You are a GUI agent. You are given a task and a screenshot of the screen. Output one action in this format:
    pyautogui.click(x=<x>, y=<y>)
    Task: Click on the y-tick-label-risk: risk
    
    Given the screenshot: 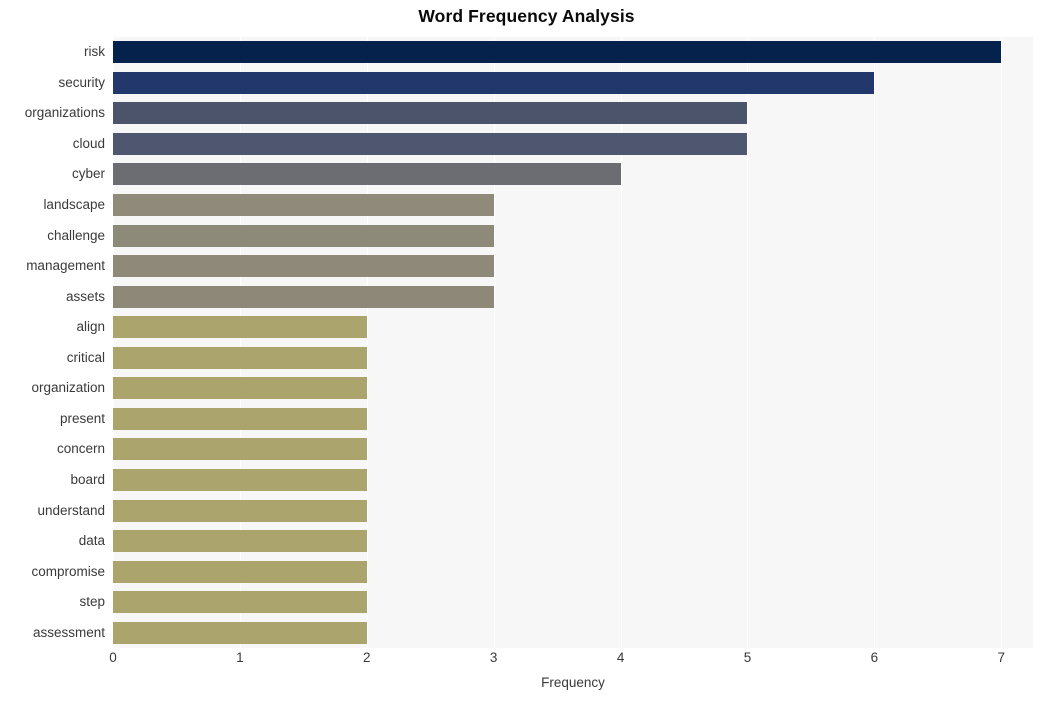 What is the action you would take?
    pyautogui.click(x=94, y=52)
    